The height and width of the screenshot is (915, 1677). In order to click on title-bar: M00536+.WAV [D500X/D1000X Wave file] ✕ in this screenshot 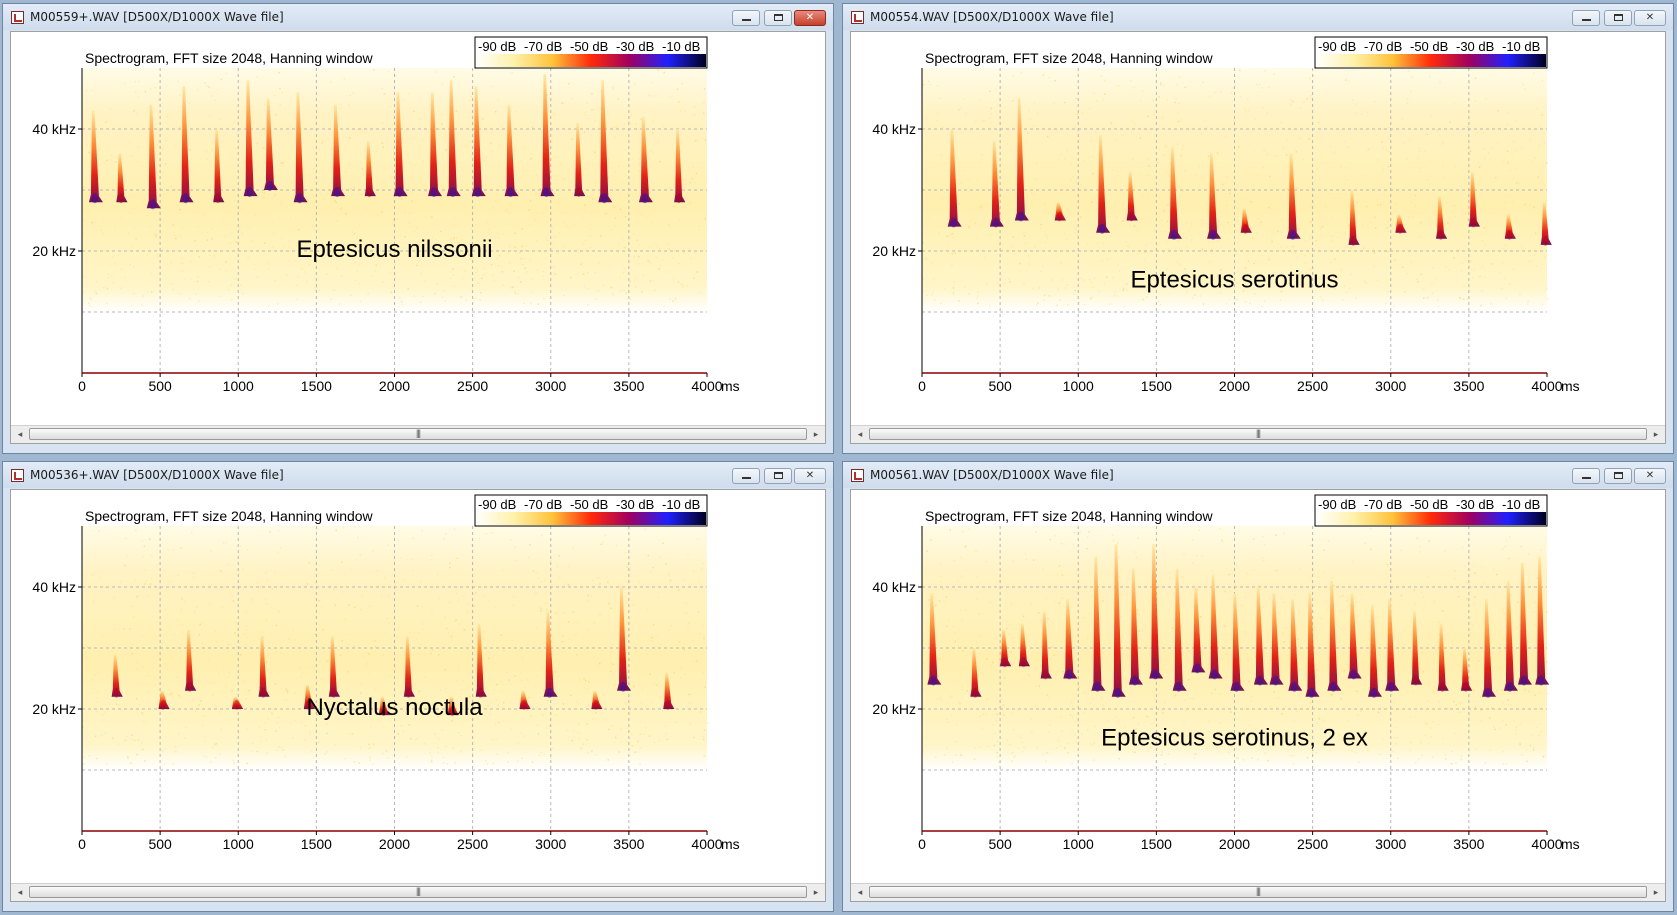, I will do `click(418, 475)`.